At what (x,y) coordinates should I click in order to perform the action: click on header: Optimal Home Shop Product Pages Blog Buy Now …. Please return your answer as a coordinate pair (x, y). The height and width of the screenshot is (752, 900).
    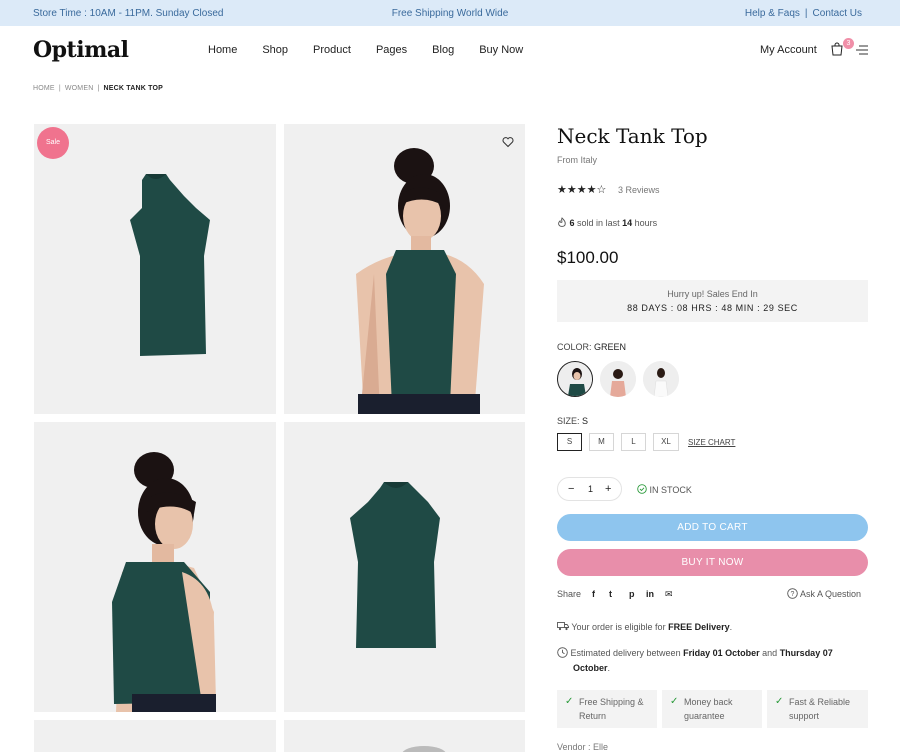
    Looking at the image, I should click on (450, 51).